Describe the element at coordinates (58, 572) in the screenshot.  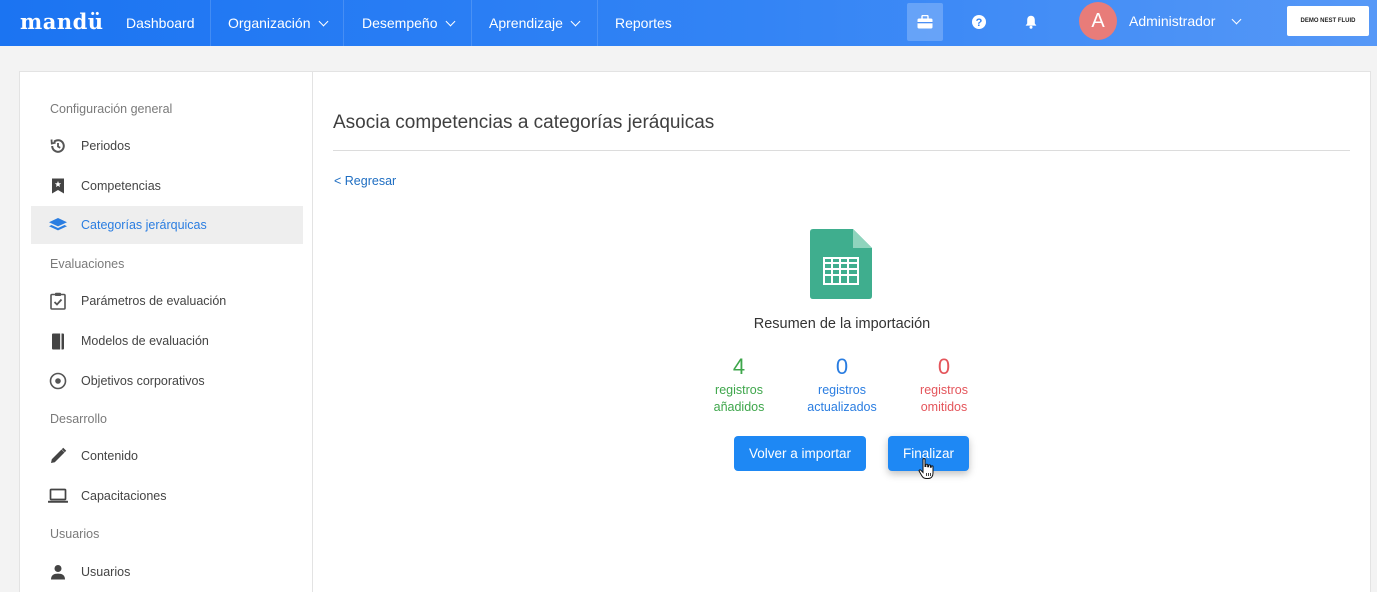
I see `person-icon` at that location.